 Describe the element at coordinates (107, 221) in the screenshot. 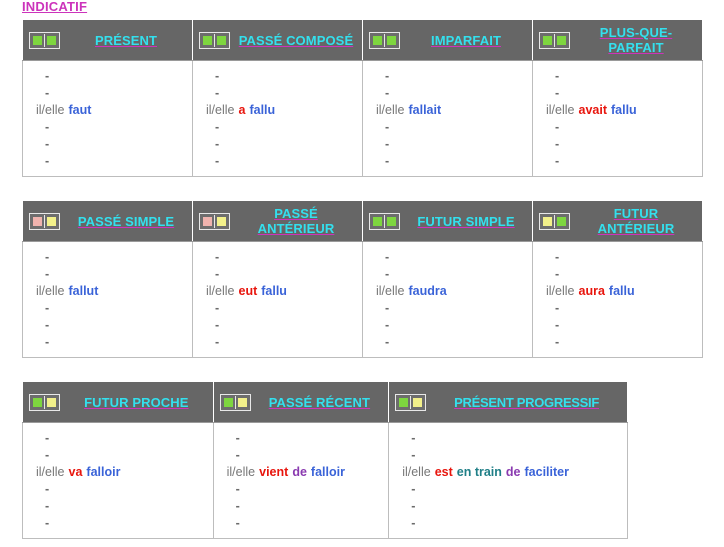

I see `tense-header-inner: PASSÉ SIMPLE` at that location.